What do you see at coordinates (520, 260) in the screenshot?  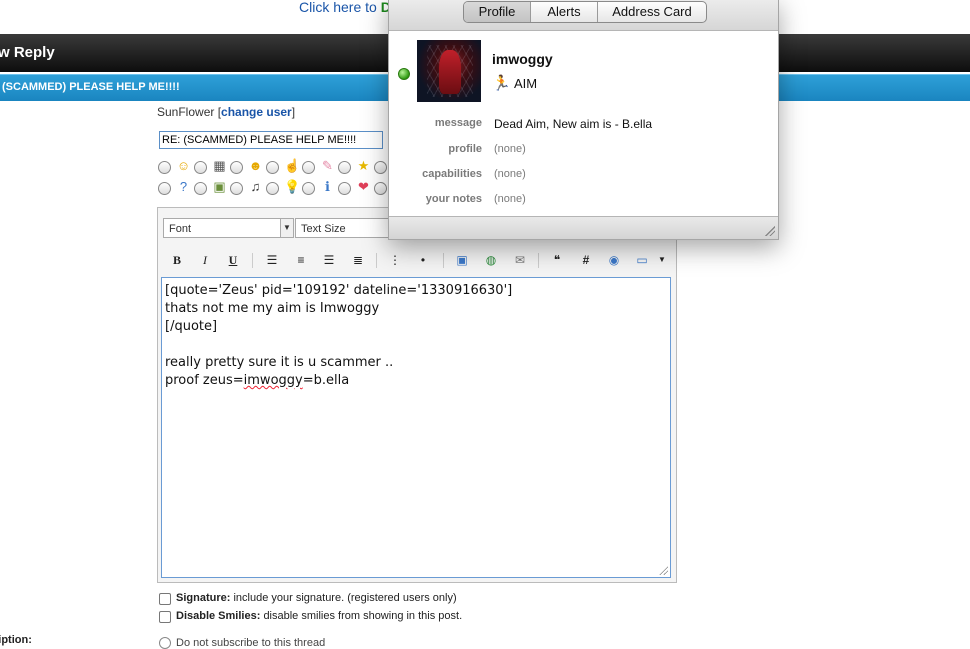 I see `insert-email-icon: ✉` at bounding box center [520, 260].